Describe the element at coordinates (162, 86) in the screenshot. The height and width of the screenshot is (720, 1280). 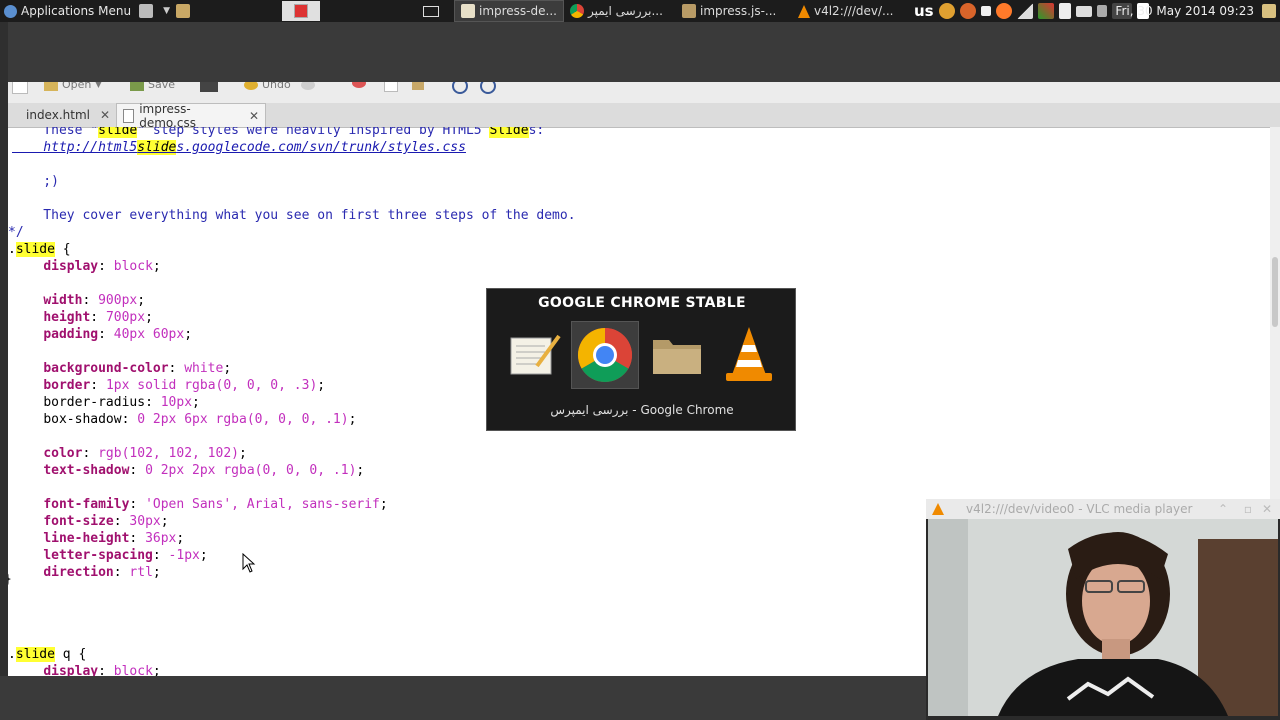
I see `save-label: Save` at that location.